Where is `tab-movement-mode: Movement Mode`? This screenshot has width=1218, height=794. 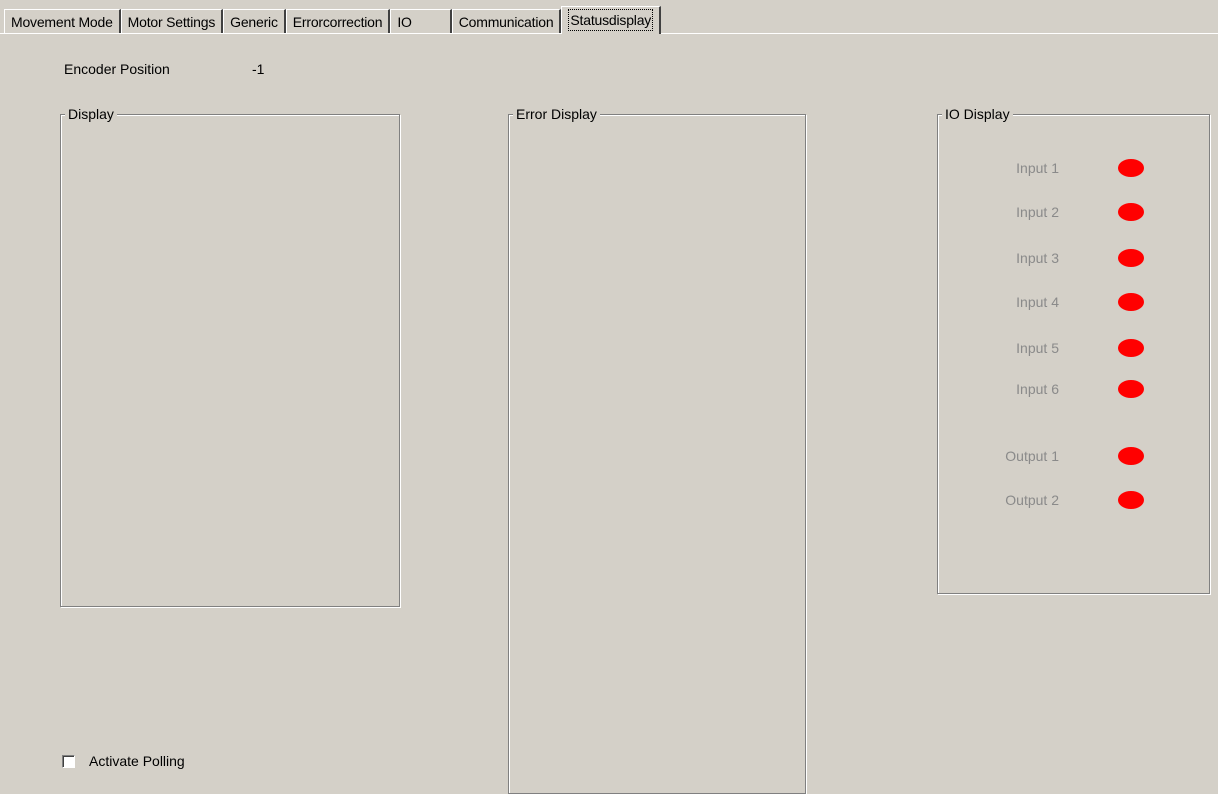 tab-movement-mode: Movement Mode is located at coordinates (62, 21).